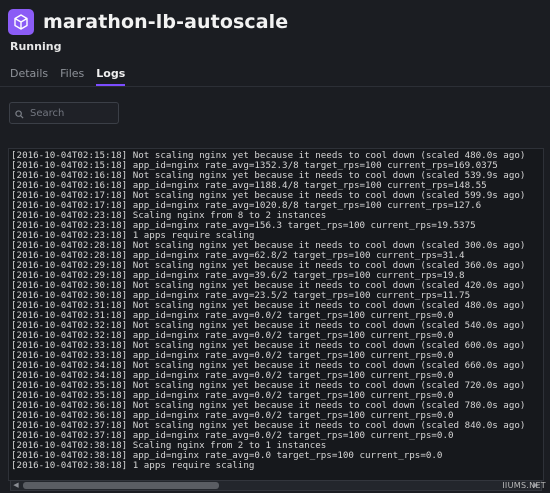 The image size is (550, 493). What do you see at coordinates (19, 113) in the screenshot?
I see `search-icon` at bounding box center [19, 113].